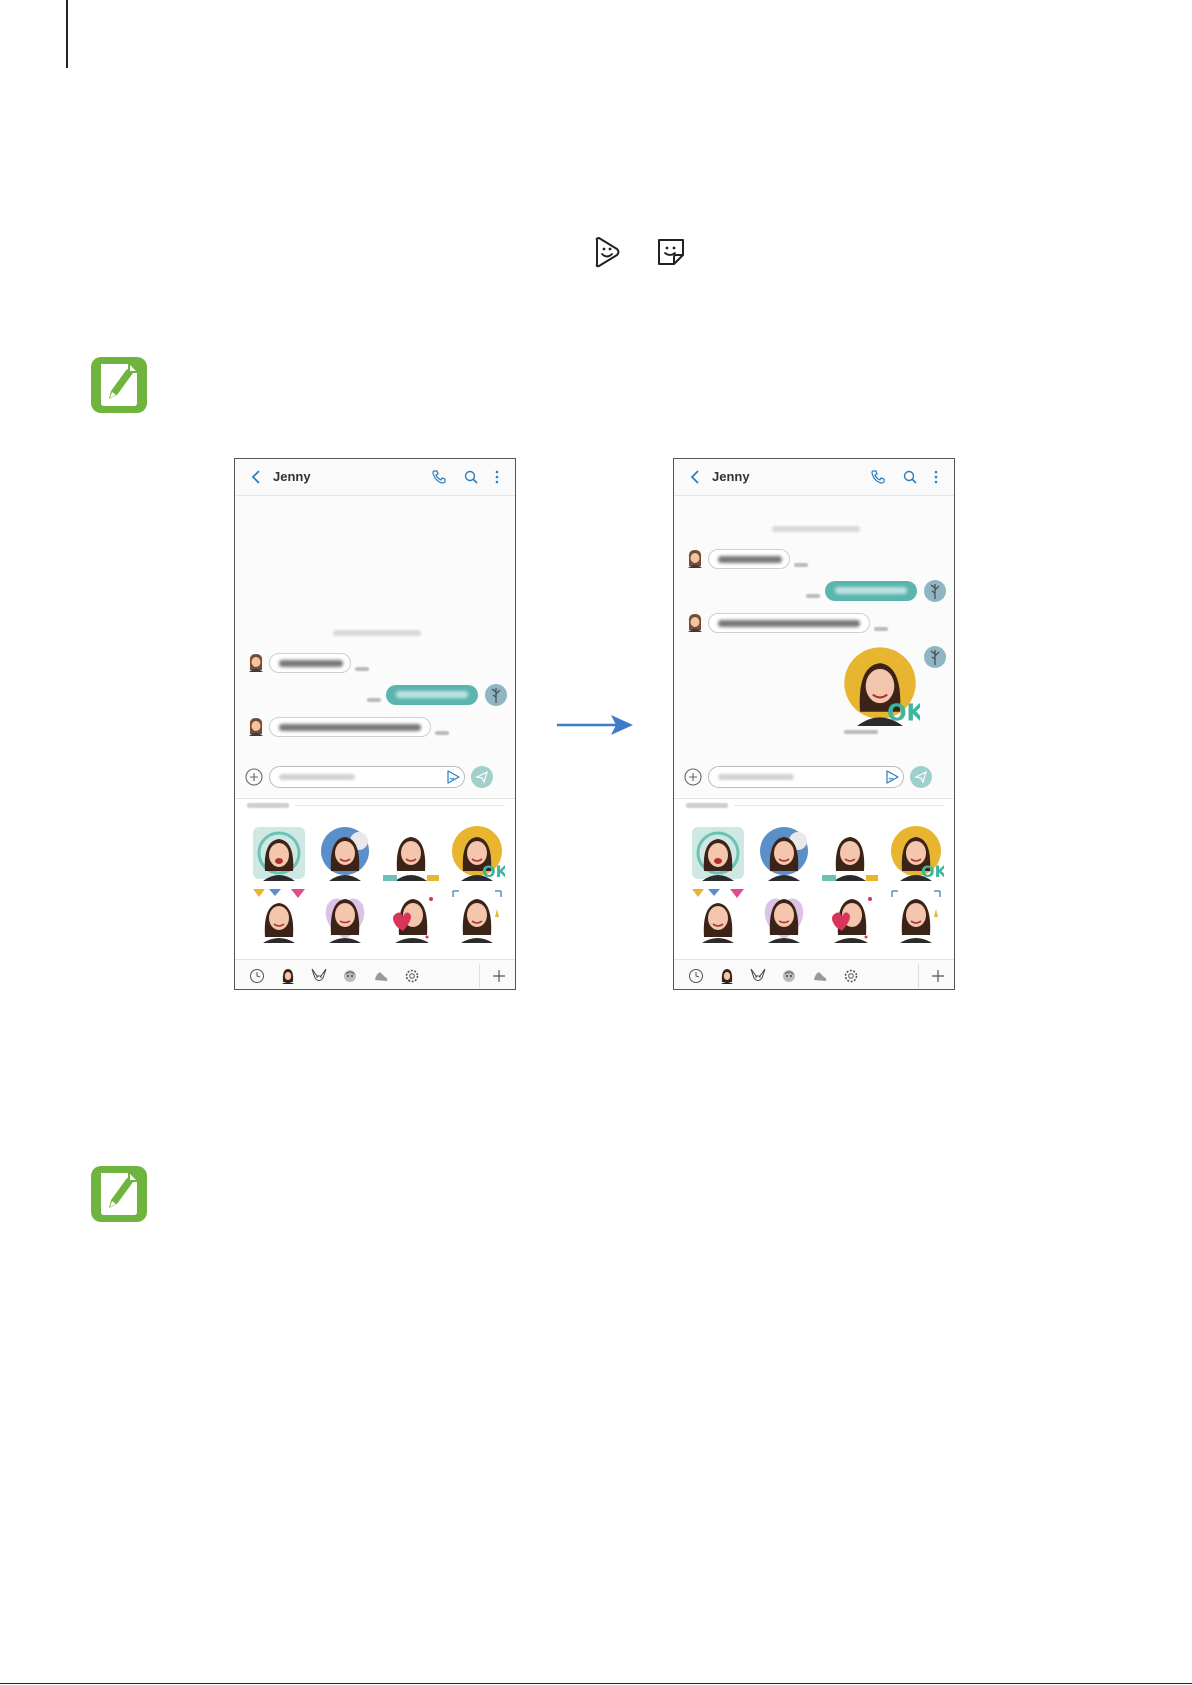  I want to click on chat-area: OK, so click(814, 646).